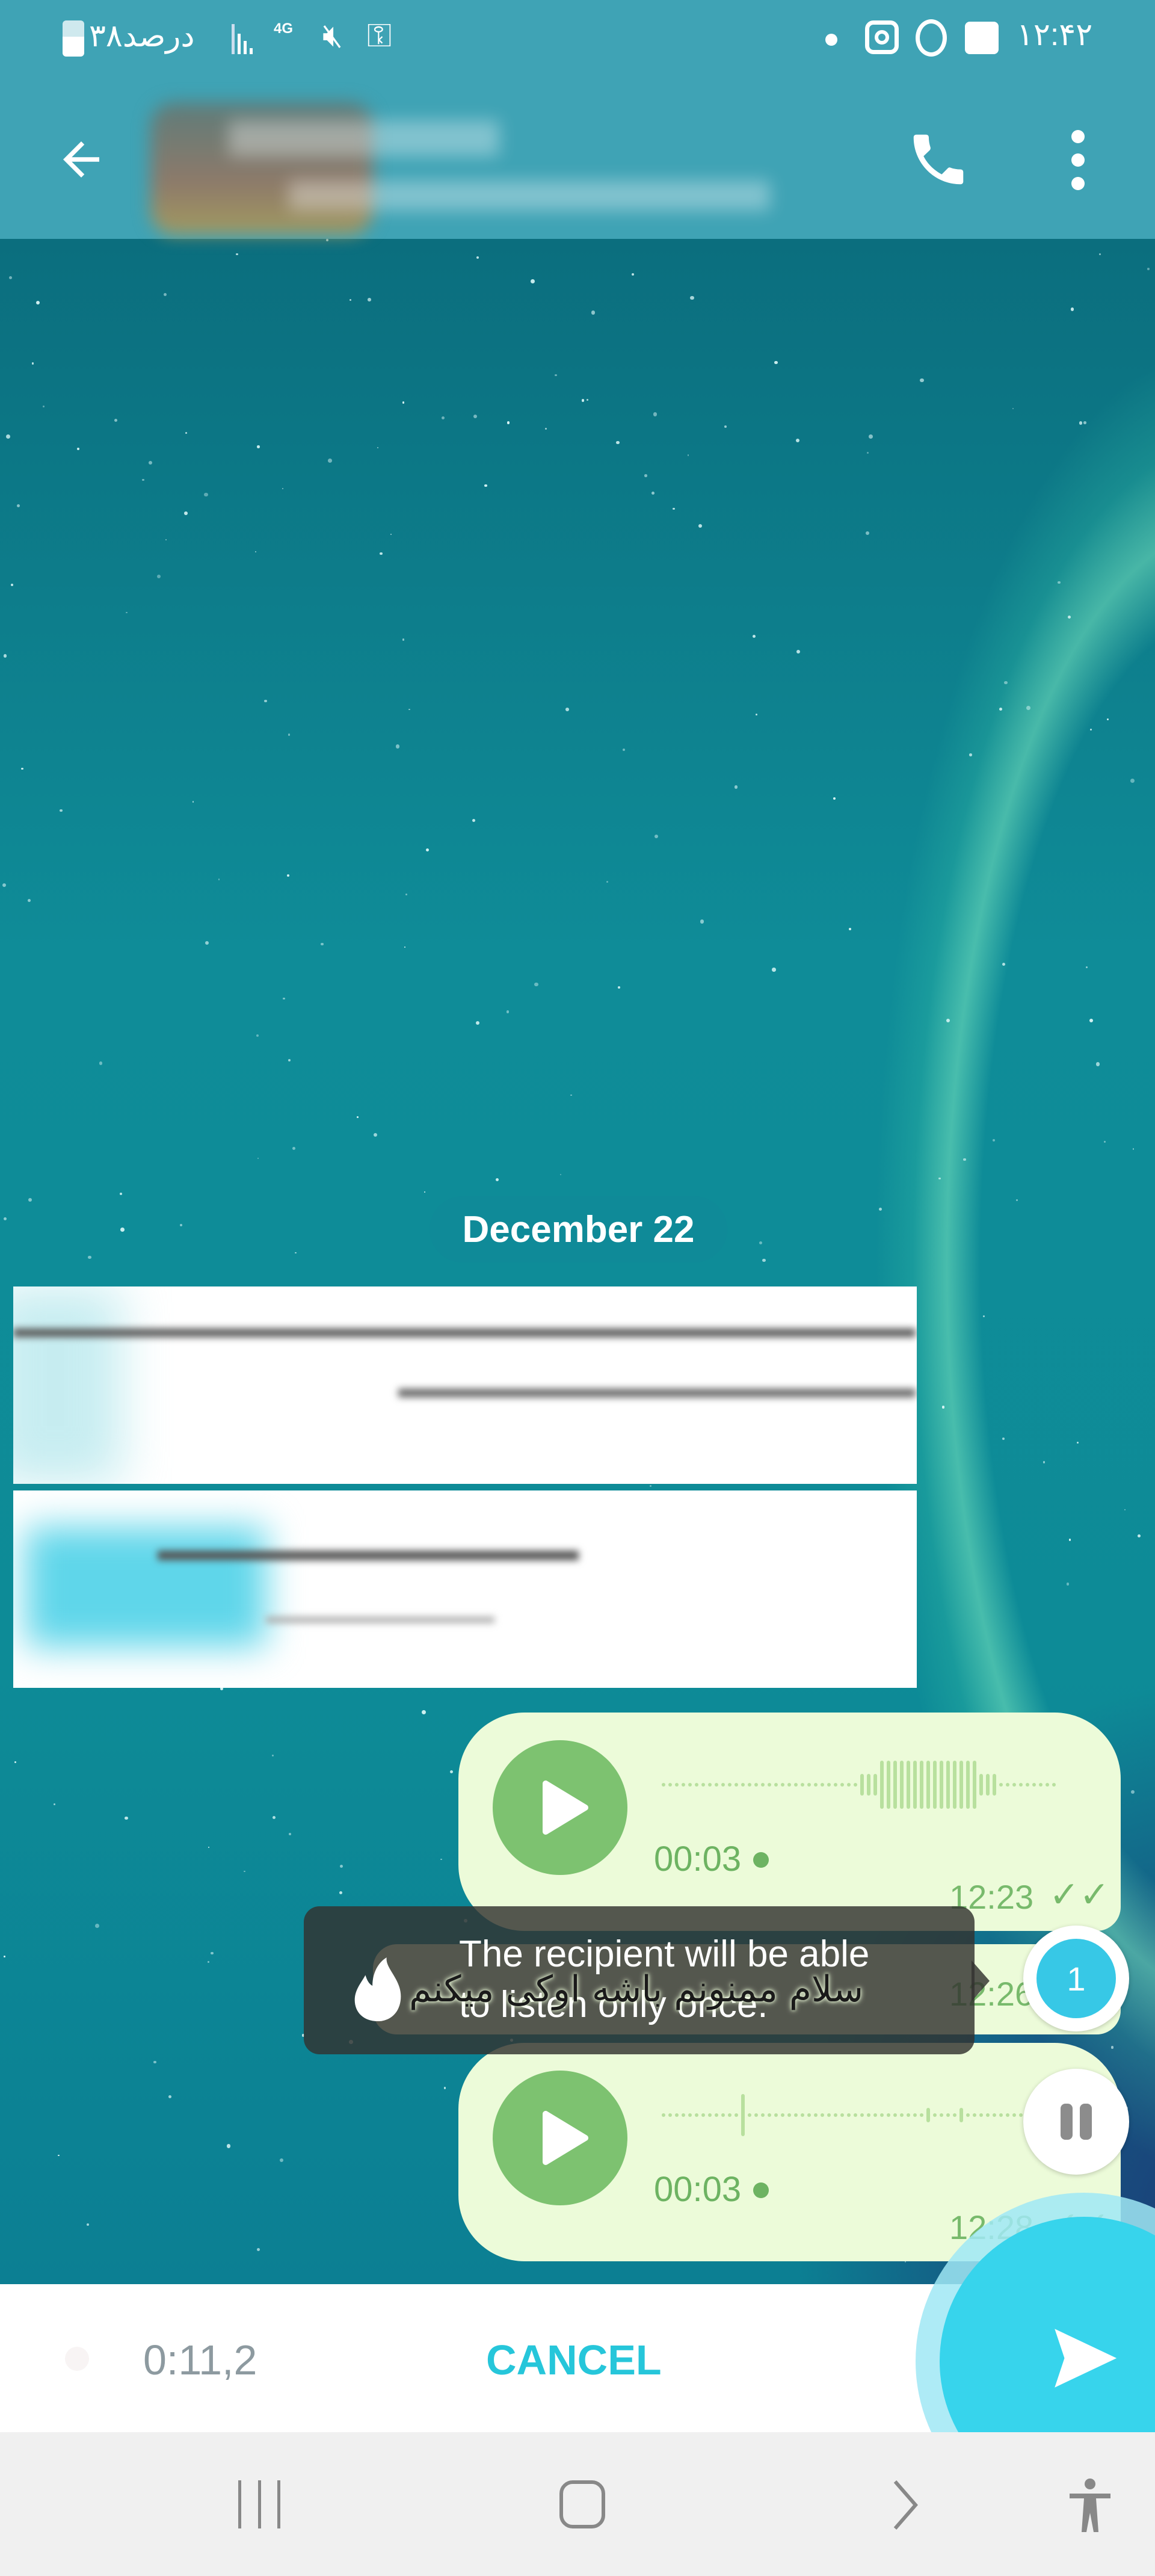 The width and height of the screenshot is (1155, 2576). Describe the element at coordinates (905, 2505) in the screenshot. I see `back-icon` at that location.